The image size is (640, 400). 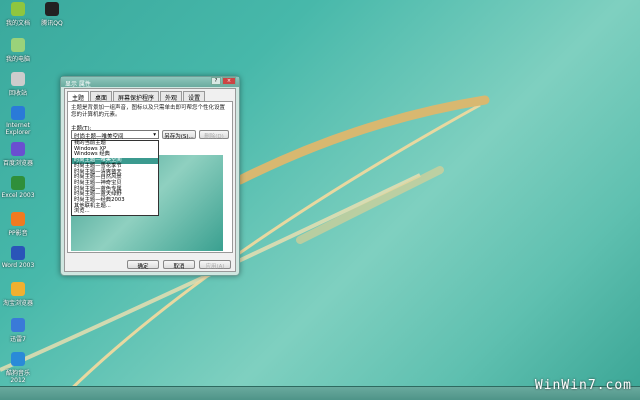 What do you see at coordinates (18, 233) in the screenshot?
I see `desktop-icon-label: PP影音` at bounding box center [18, 233].